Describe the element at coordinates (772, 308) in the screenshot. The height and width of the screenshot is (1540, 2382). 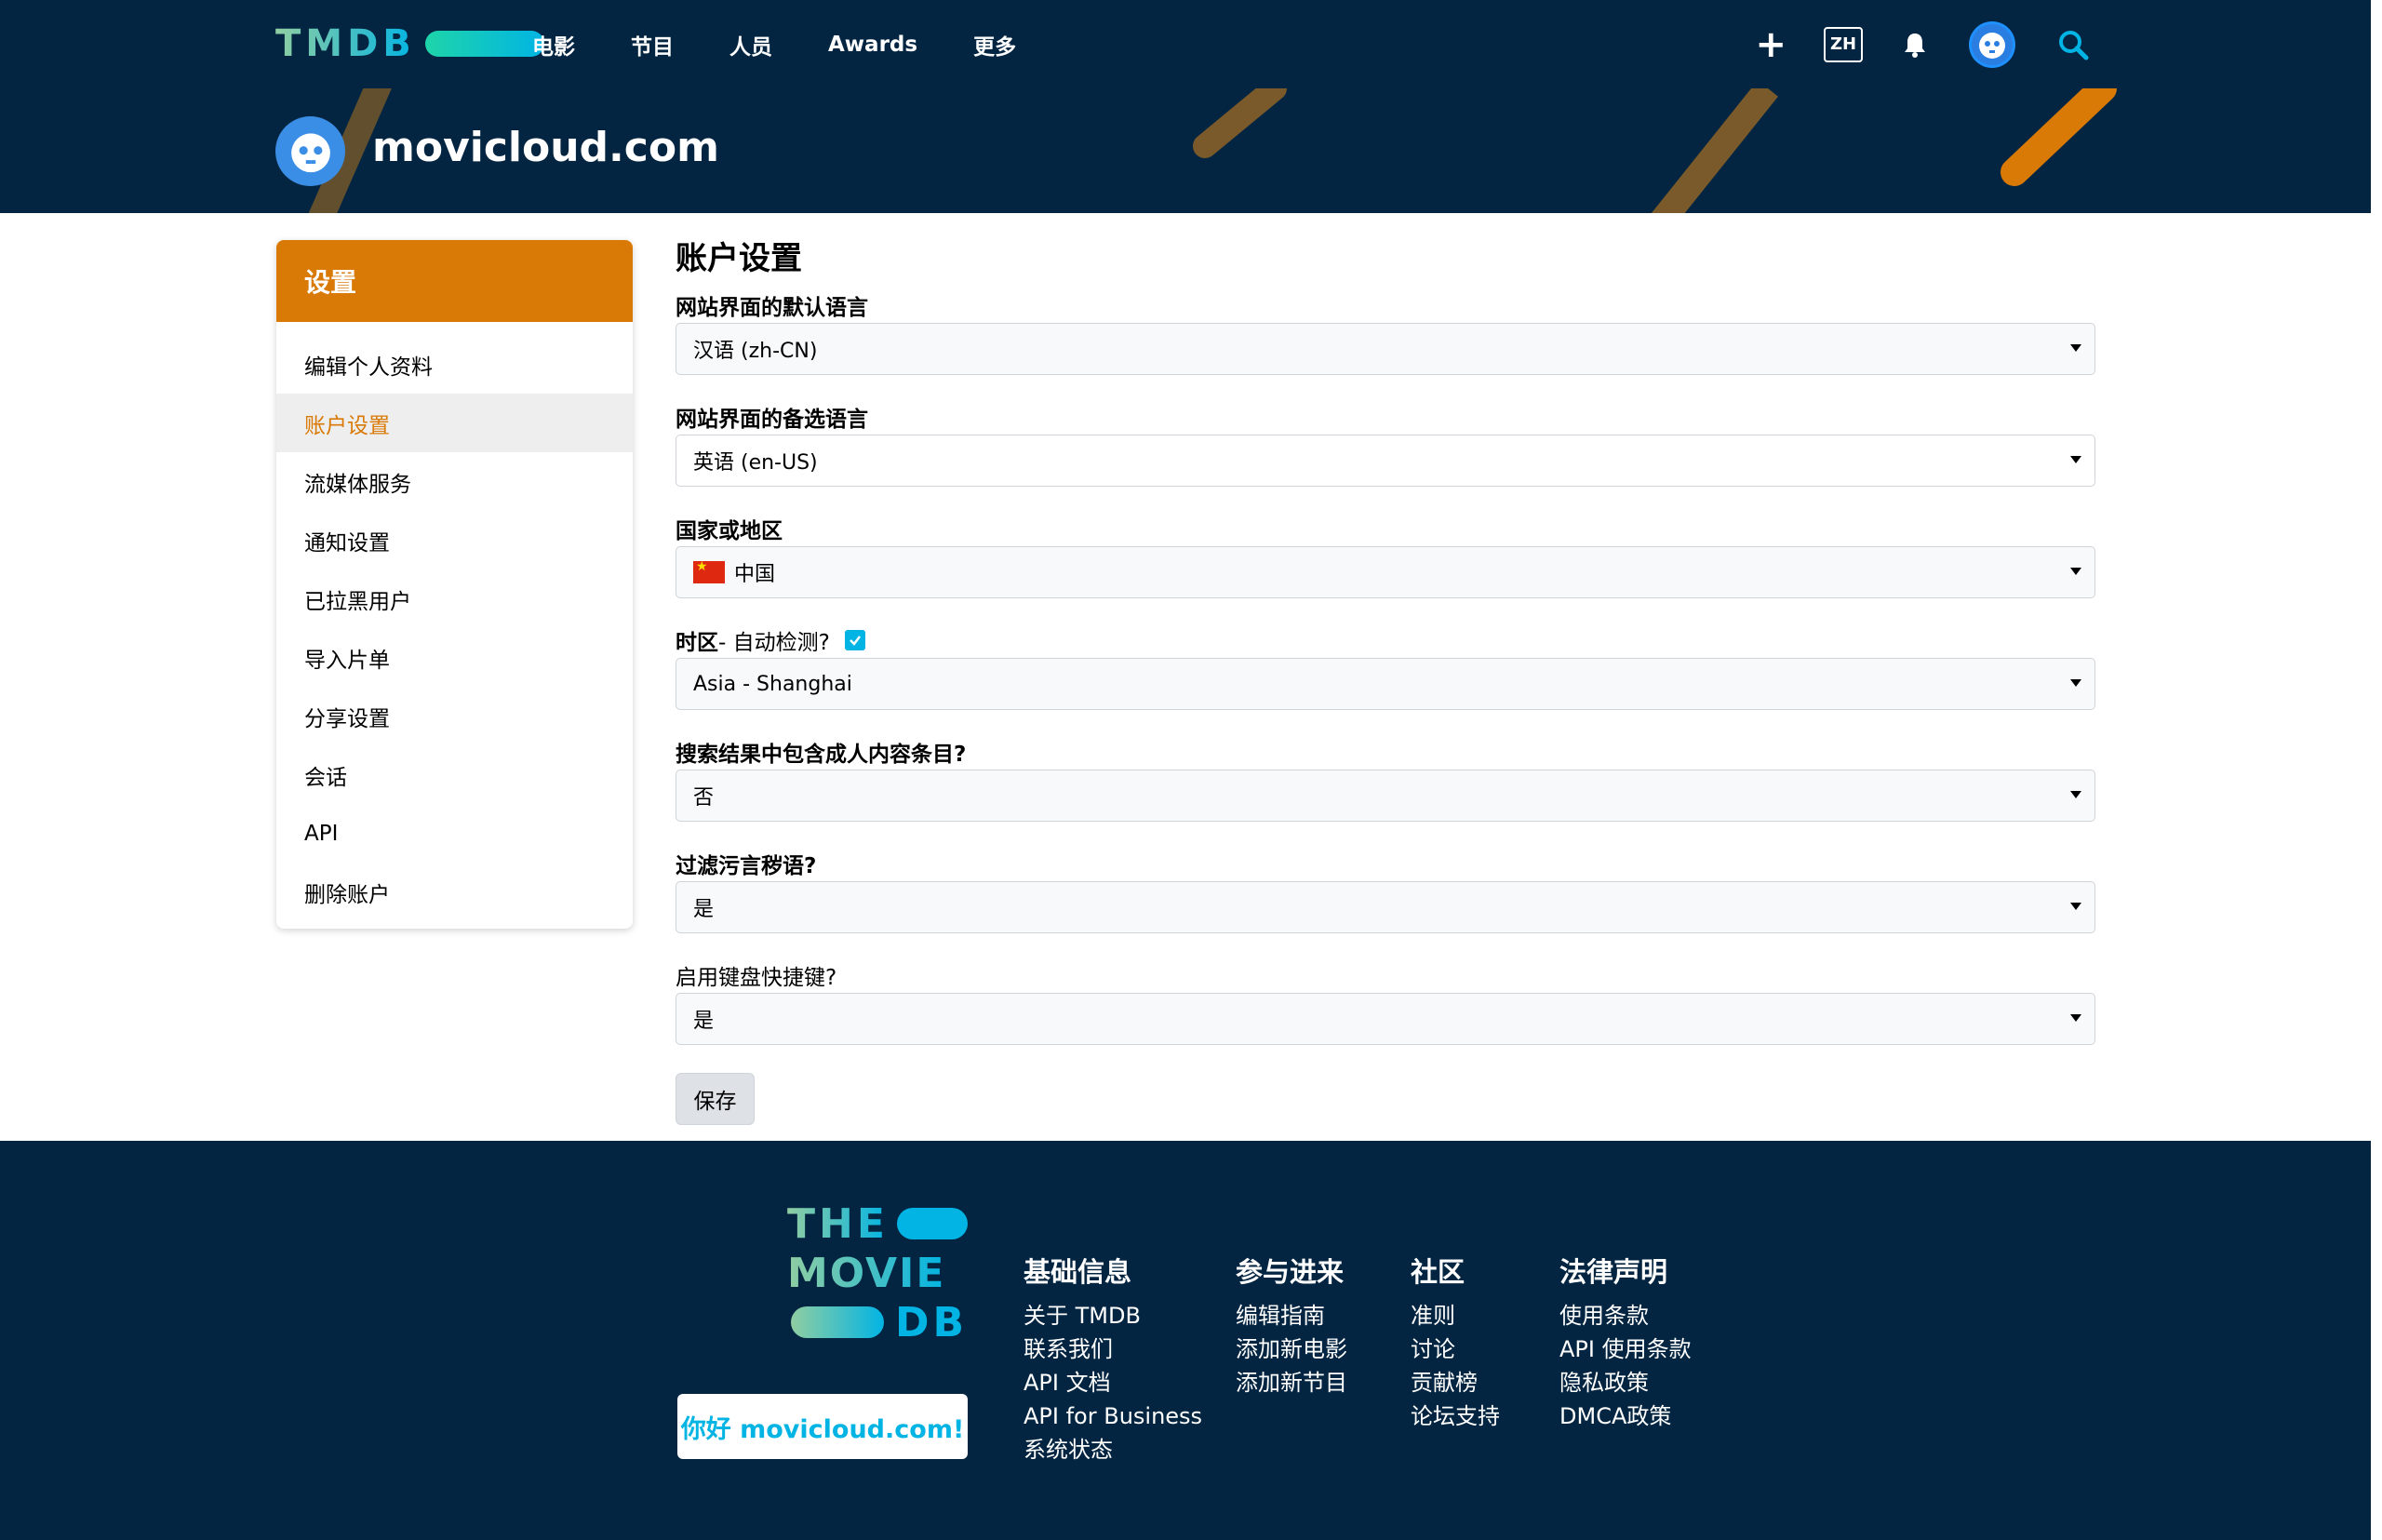
I see `default-language-label: 网站界面的默认语言` at that location.